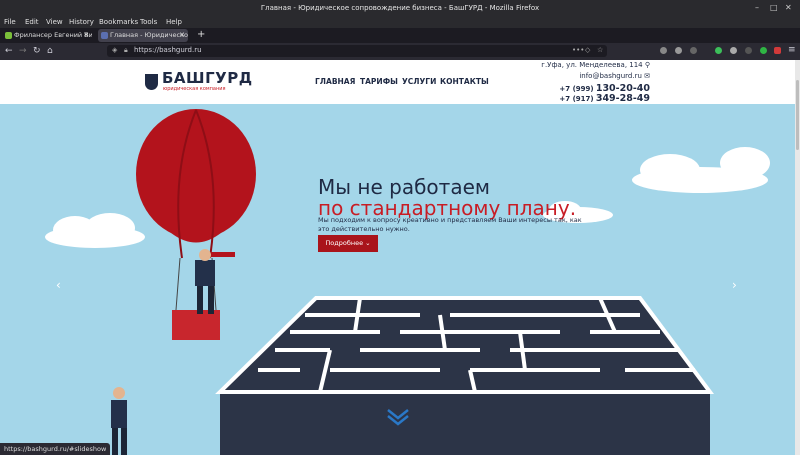 This screenshot has width=800, height=455. Describe the element at coordinates (368, 243) in the screenshot. I see `chevron-down-icon: ⌄` at that location.